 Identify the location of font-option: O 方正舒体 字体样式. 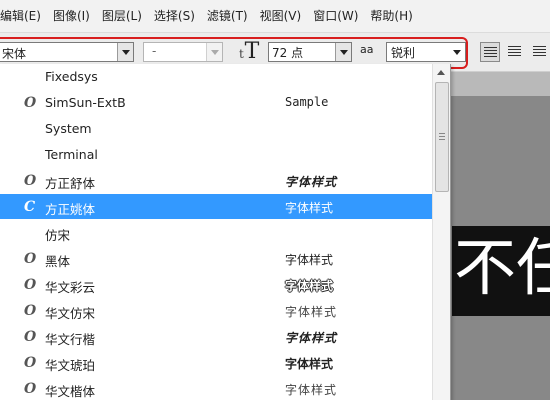
(216, 180).